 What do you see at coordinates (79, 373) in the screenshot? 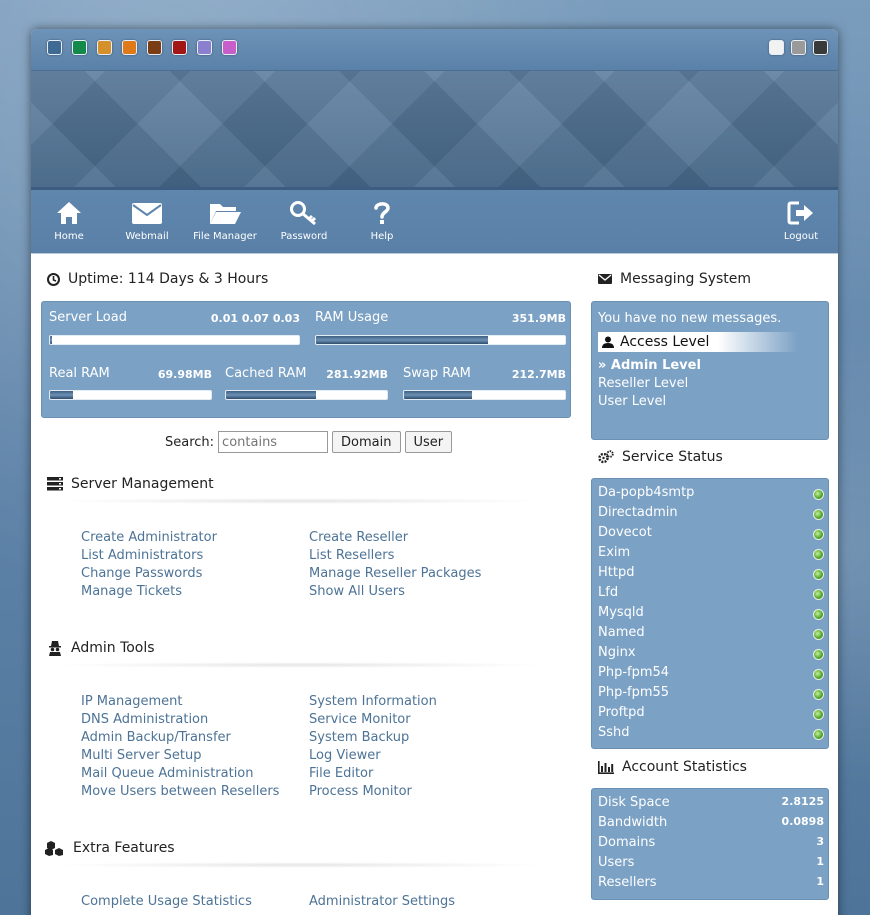
I see `real-ram-label: Real RAM` at bounding box center [79, 373].